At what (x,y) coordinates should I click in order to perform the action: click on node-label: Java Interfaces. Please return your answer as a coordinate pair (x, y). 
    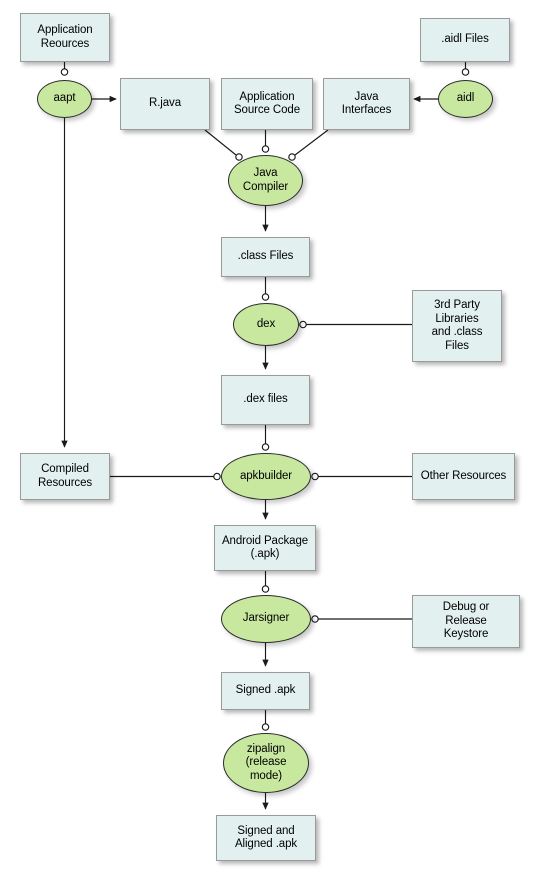
    Looking at the image, I should click on (366, 103).